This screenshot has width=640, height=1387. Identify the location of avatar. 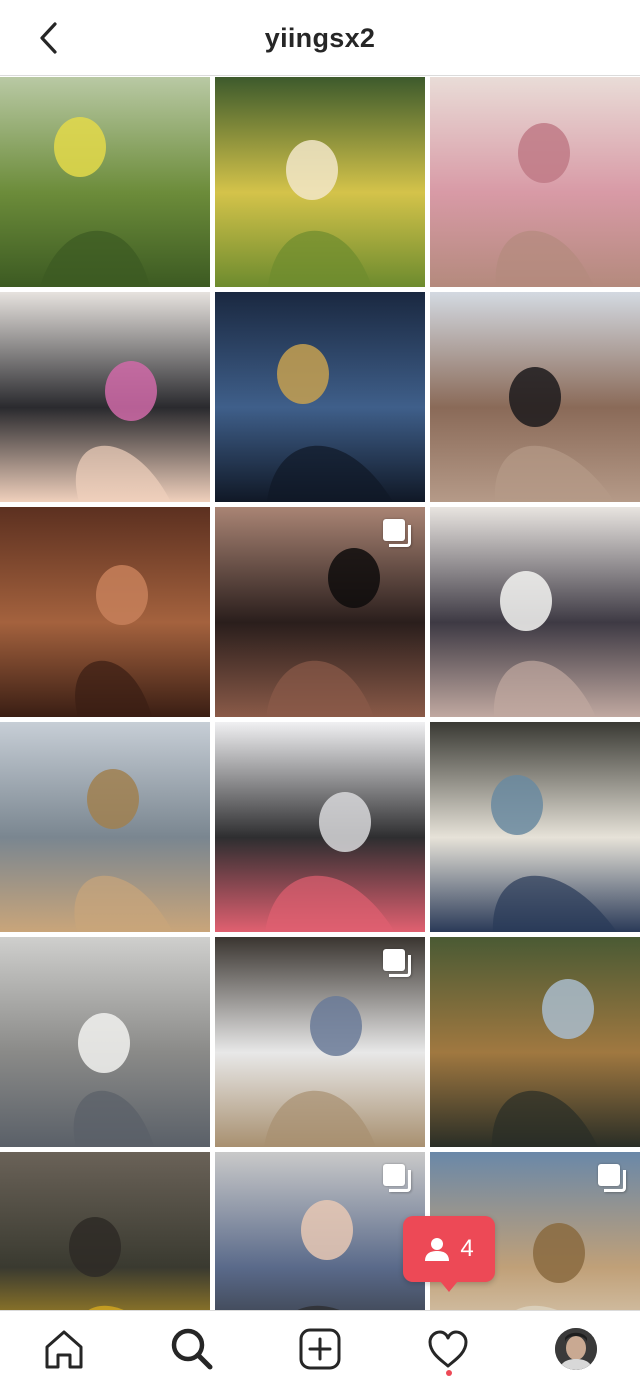
(576, 1349).